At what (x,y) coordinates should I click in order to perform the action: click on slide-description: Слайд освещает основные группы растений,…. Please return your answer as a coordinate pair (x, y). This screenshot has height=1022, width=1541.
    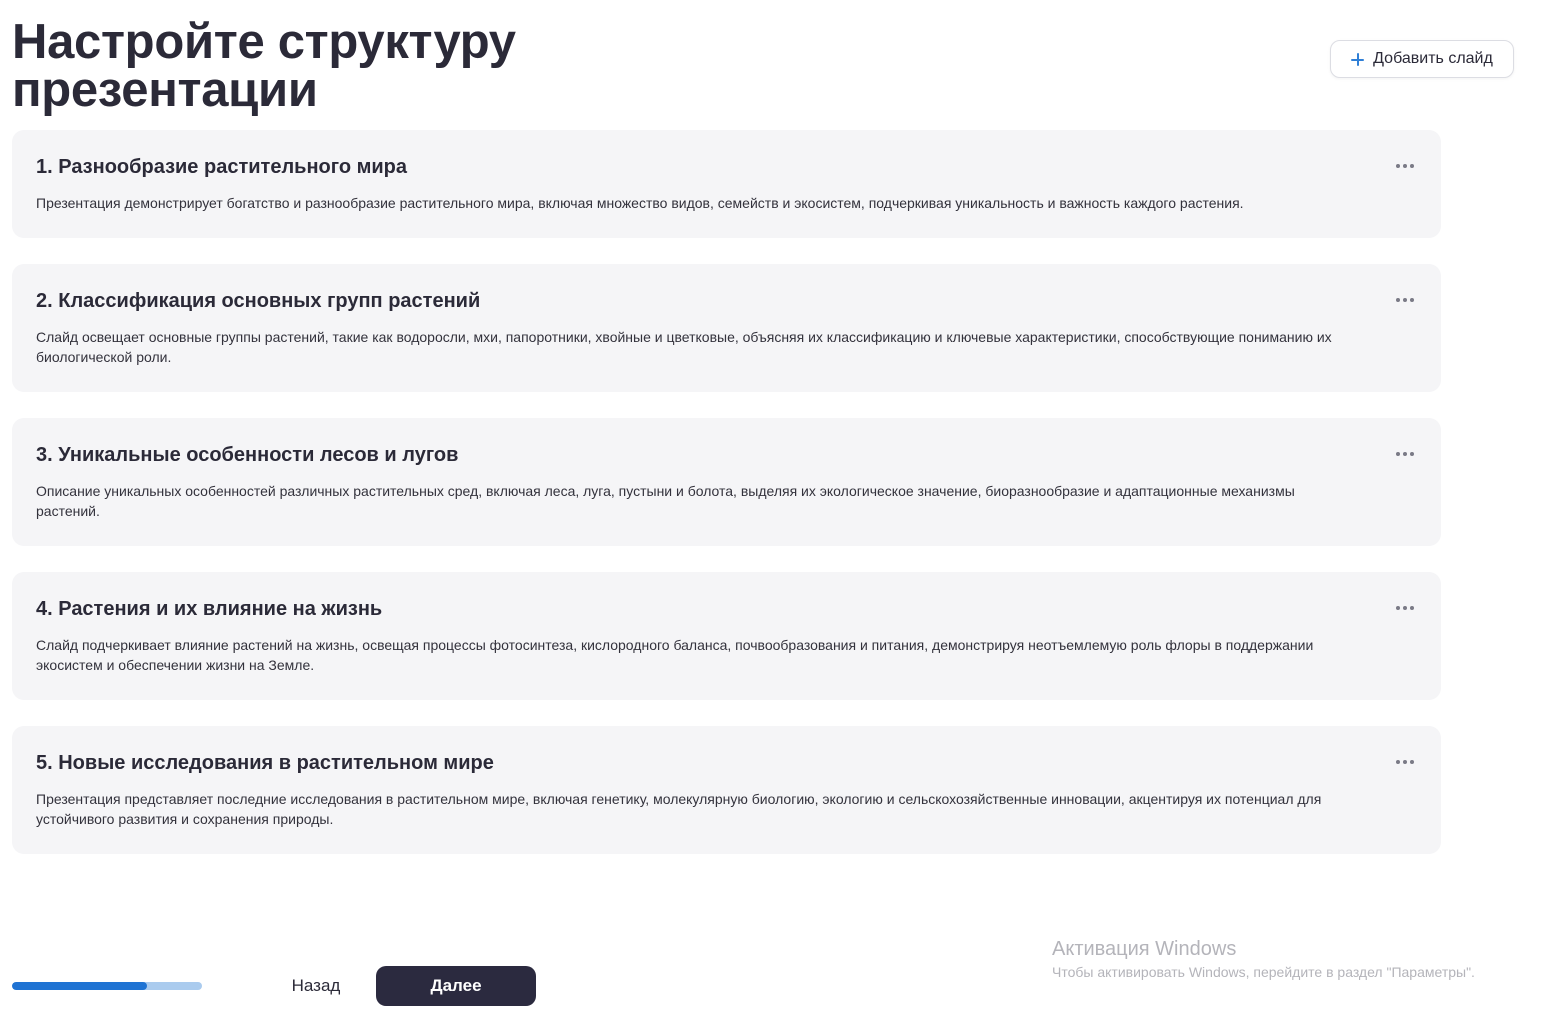
    Looking at the image, I should click on (698, 347).